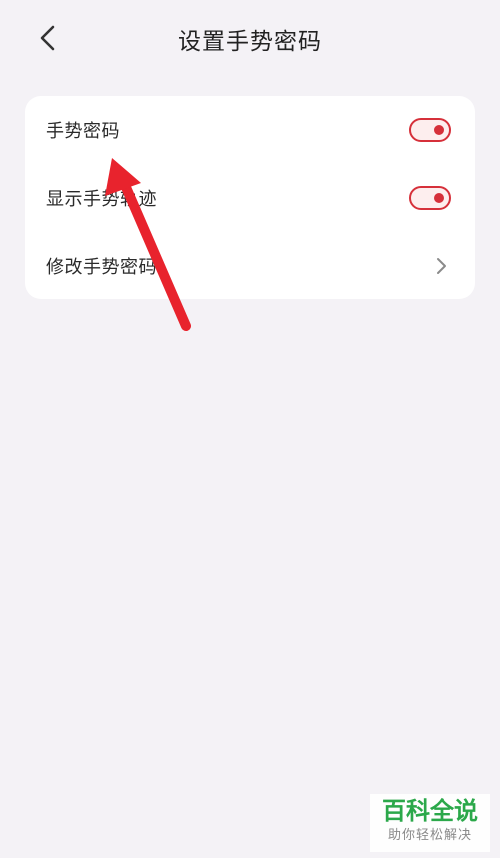  I want to click on setting-row-show-trail: 显示手势轨迹, so click(250, 198).